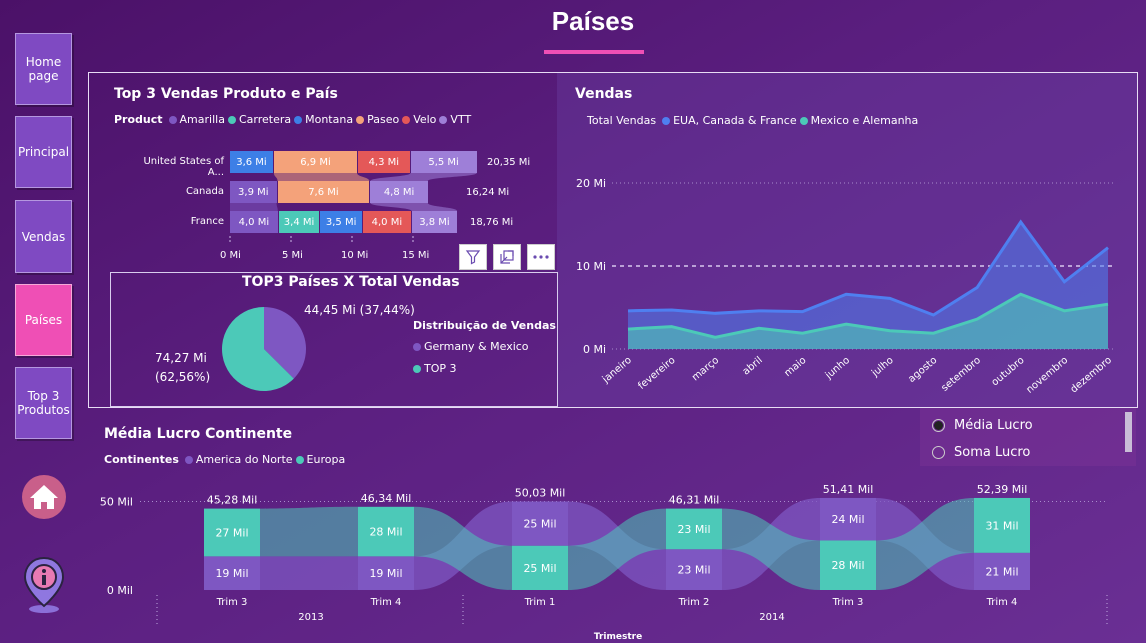 The height and width of the screenshot is (643, 1146). What do you see at coordinates (1001, 571) in the screenshot?
I see `lucro-bar-label-na-5: 21 Mil` at bounding box center [1001, 571].